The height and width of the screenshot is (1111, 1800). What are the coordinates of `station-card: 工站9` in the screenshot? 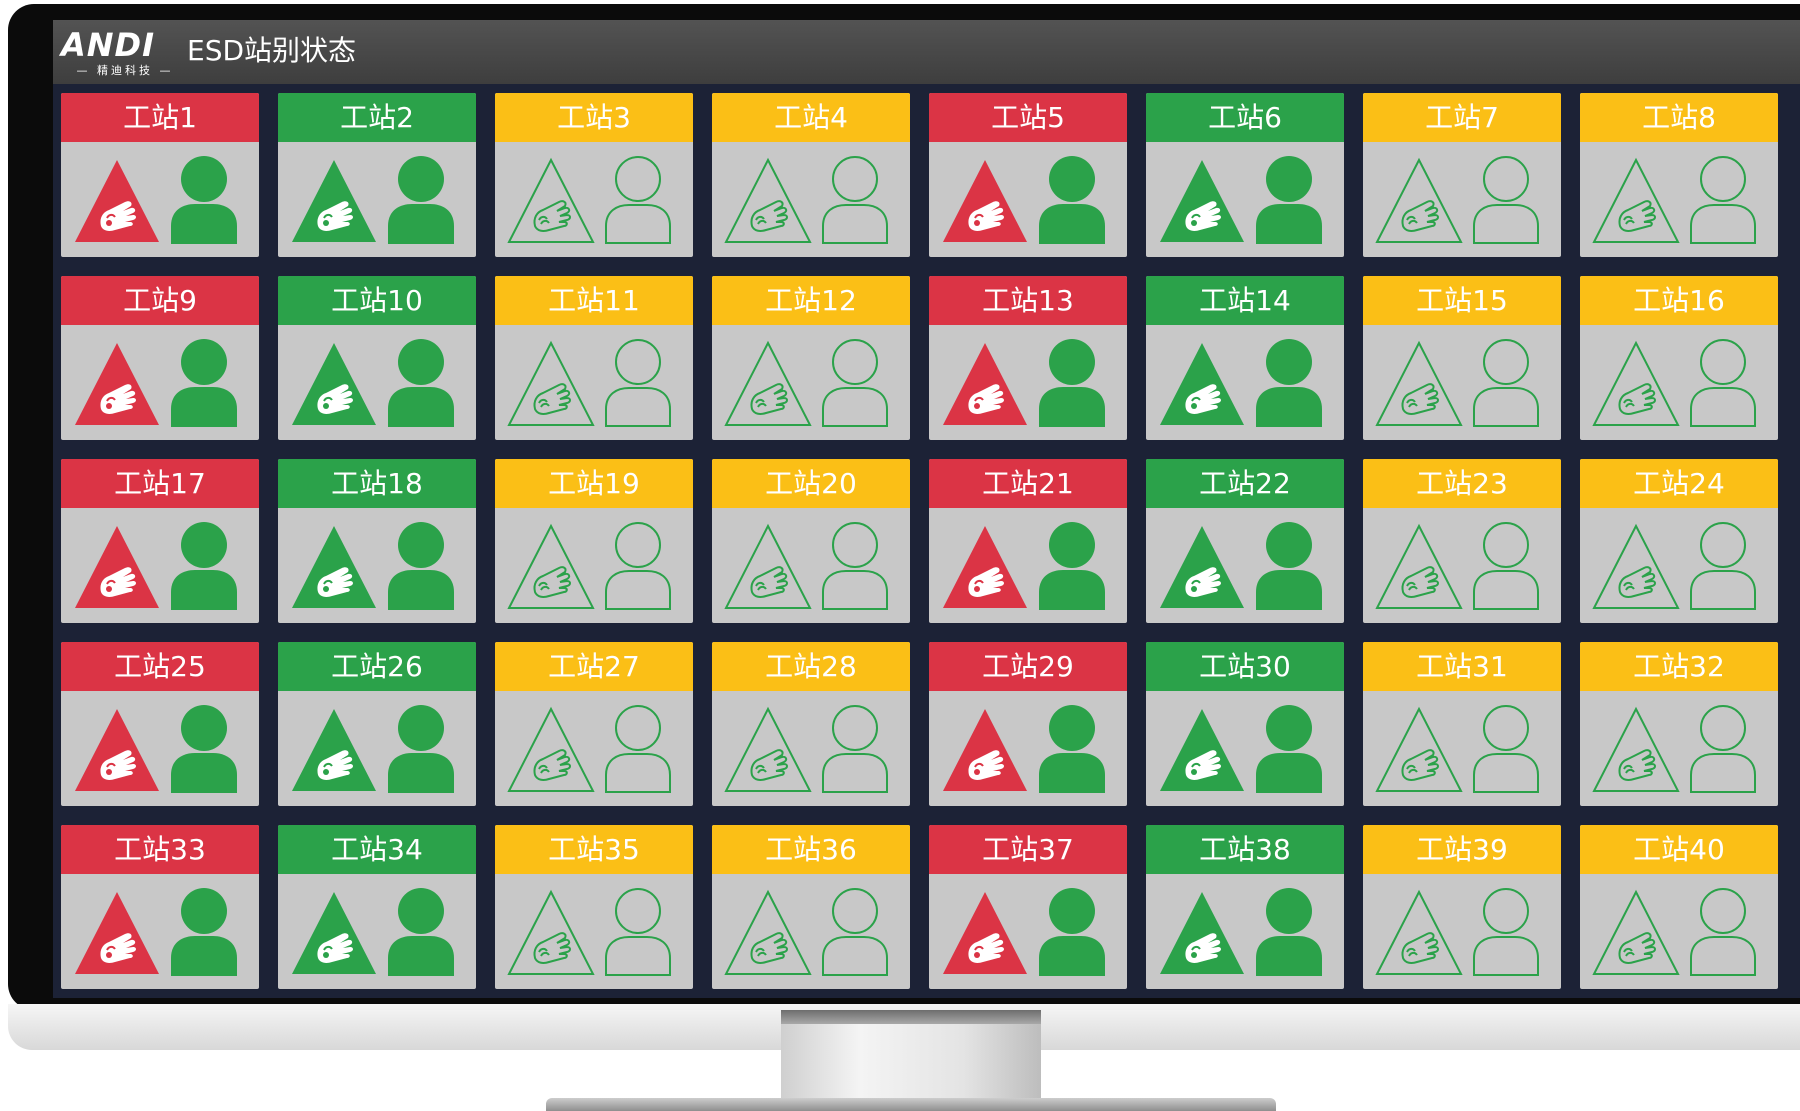 It's located at (160, 358).